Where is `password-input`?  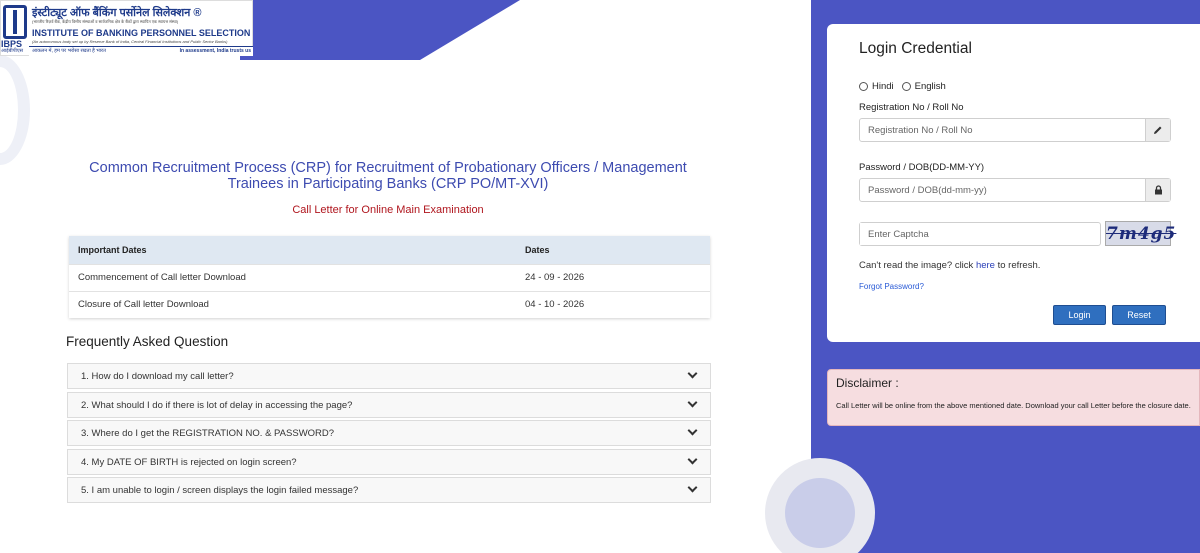 password-input is located at coordinates (1002, 190).